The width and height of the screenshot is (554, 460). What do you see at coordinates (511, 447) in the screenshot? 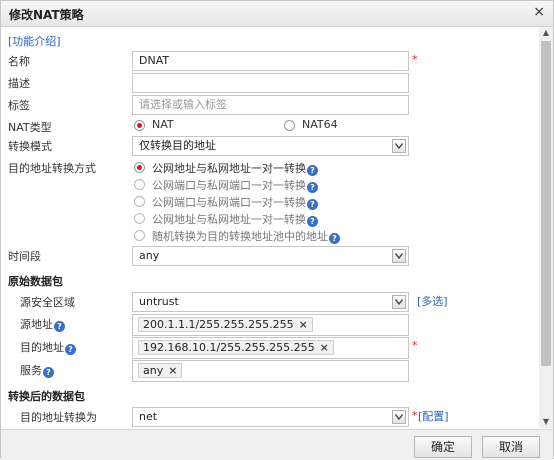
I see `cancel-button: 取消` at bounding box center [511, 447].